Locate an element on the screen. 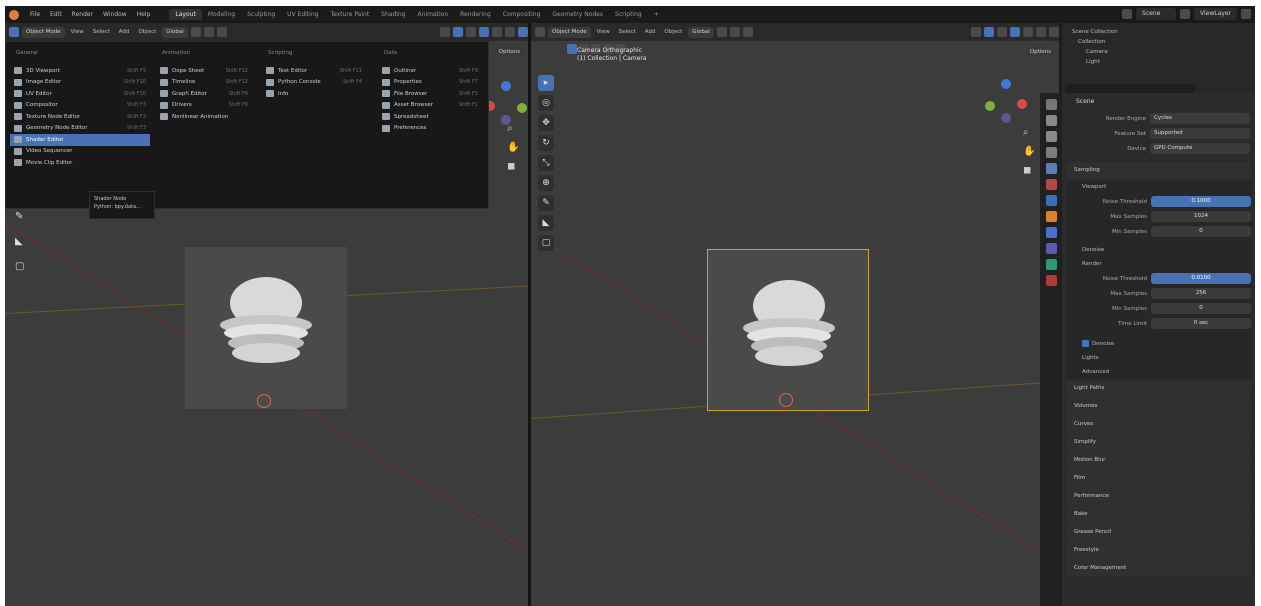 The image size is (1261, 606). tab-sculpting: Sculpting is located at coordinates (261, 14).